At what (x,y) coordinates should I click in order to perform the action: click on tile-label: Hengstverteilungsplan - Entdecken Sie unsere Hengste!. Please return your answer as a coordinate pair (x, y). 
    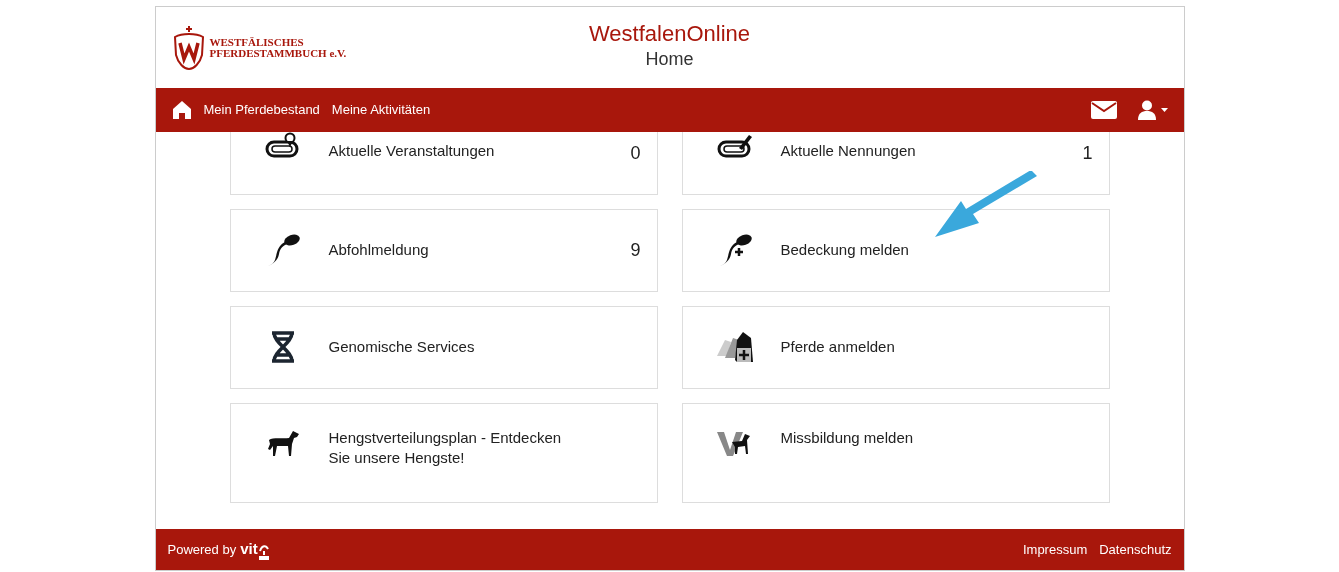
    Looking at the image, I should click on (445, 447).